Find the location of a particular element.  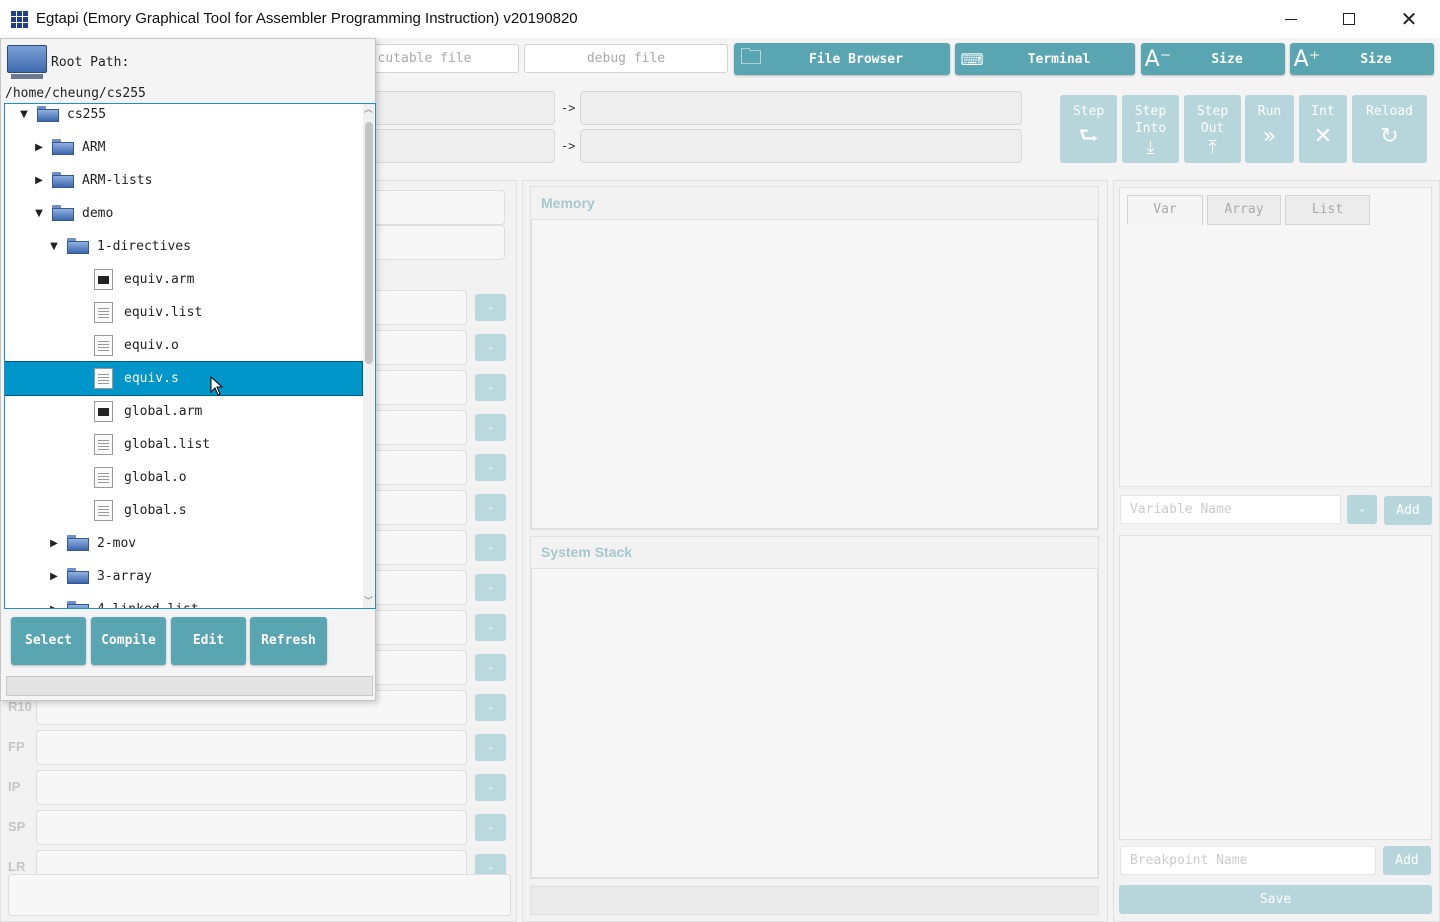

scroll-up-icon: ︿ is located at coordinates (368, 110).